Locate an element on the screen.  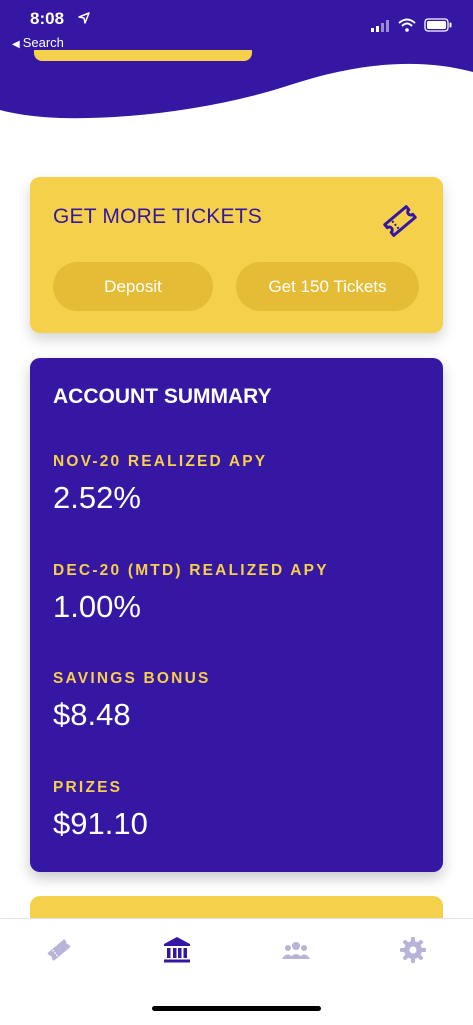
nov-apy-value: 2.52% is located at coordinates (97, 497).